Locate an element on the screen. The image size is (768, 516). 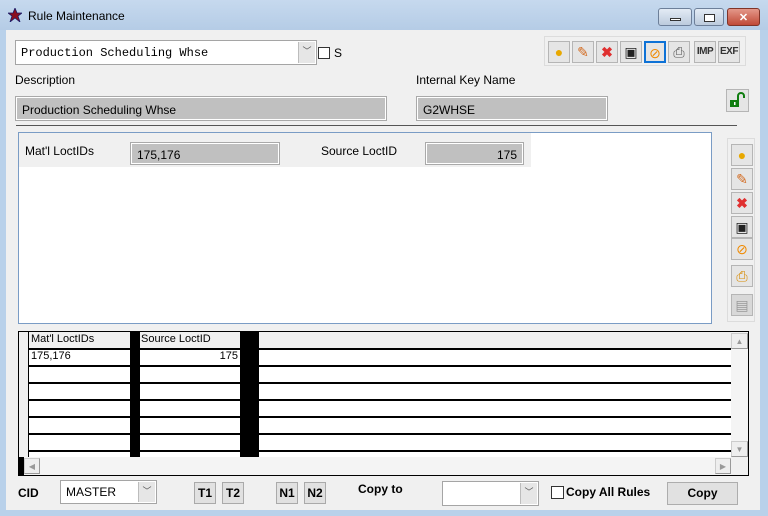
export-button: EXF is located at coordinates (729, 52).